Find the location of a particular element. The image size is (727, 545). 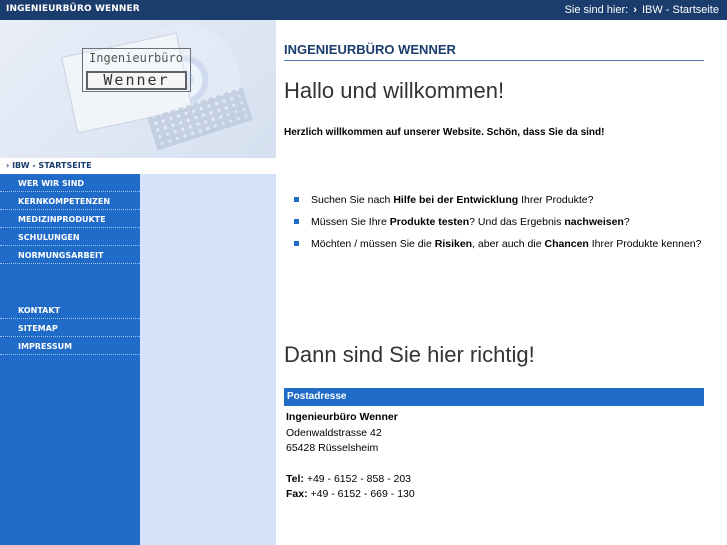

page-title: INGENIEURBÜRO WENNER is located at coordinates (370, 49).